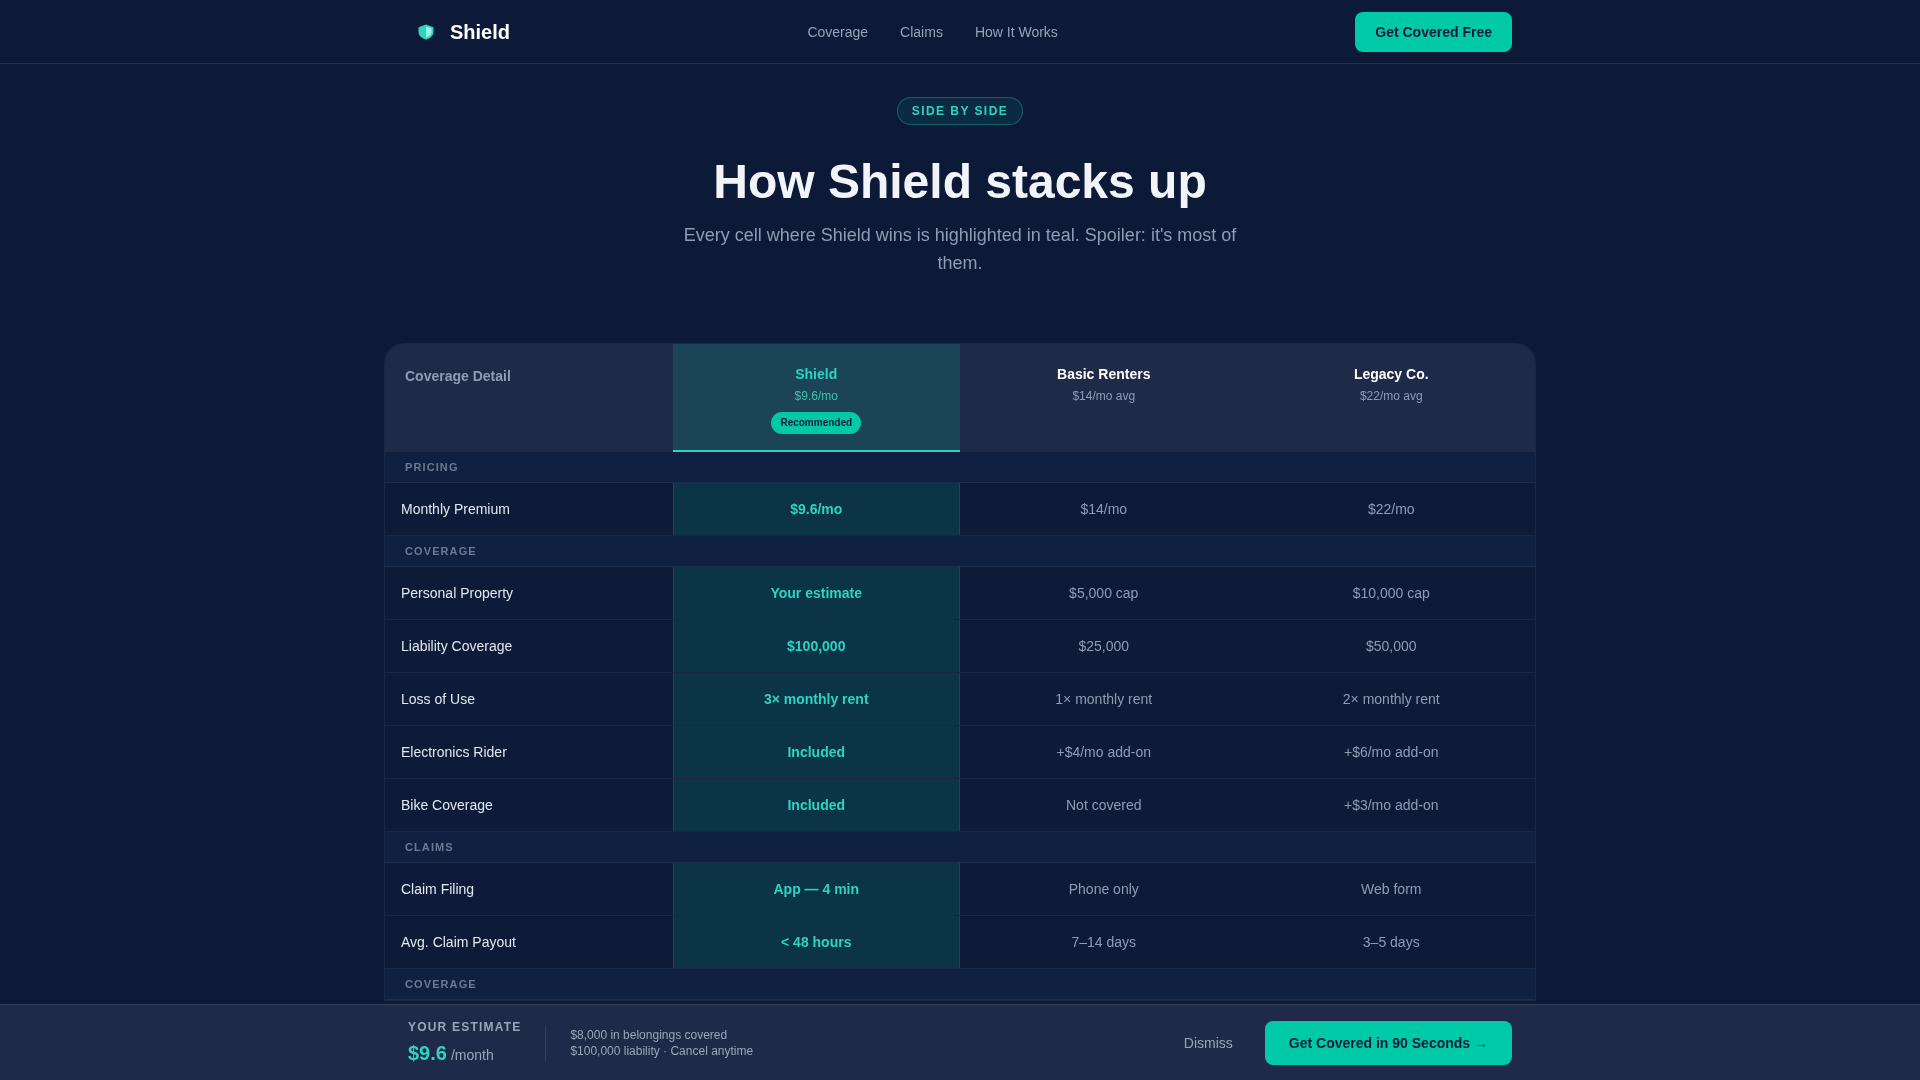 The width and height of the screenshot is (1920, 1080). What do you see at coordinates (1103, 889) in the screenshot?
I see `table-cell-text: Phone only` at bounding box center [1103, 889].